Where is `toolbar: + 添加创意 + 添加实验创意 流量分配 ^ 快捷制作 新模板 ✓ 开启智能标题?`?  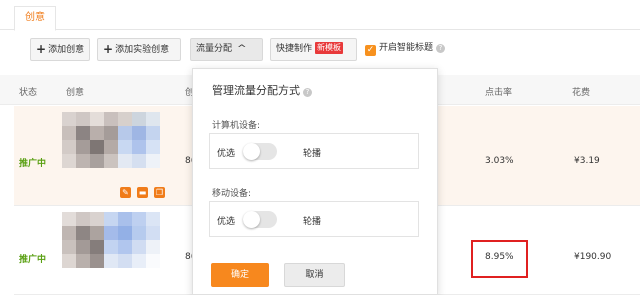
toolbar: + 添加创意 + 添加实验创意 流量分配 ^ 快捷制作 新模板 ✓ 开启智能标题? is located at coordinates (320, 51).